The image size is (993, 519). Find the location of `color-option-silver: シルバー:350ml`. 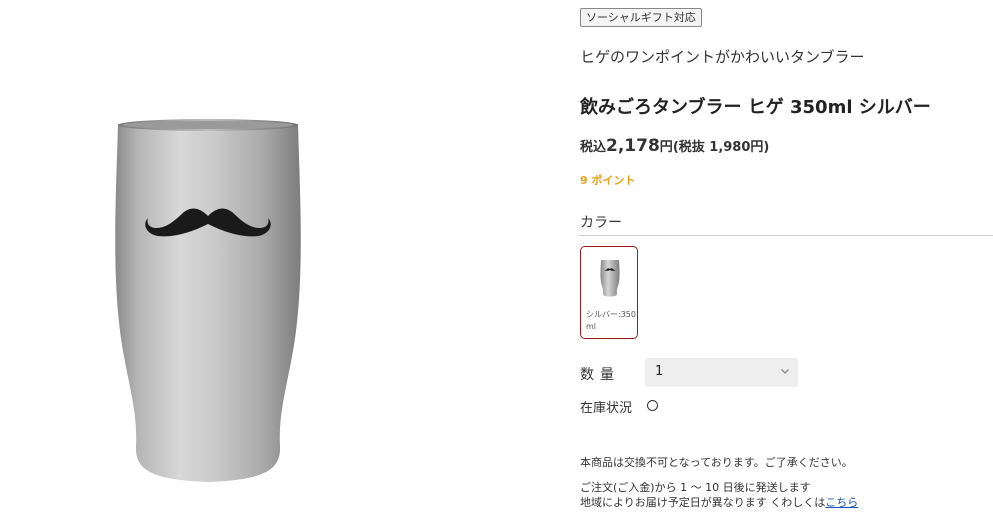

color-option-silver: シルバー:350ml is located at coordinates (609, 292).